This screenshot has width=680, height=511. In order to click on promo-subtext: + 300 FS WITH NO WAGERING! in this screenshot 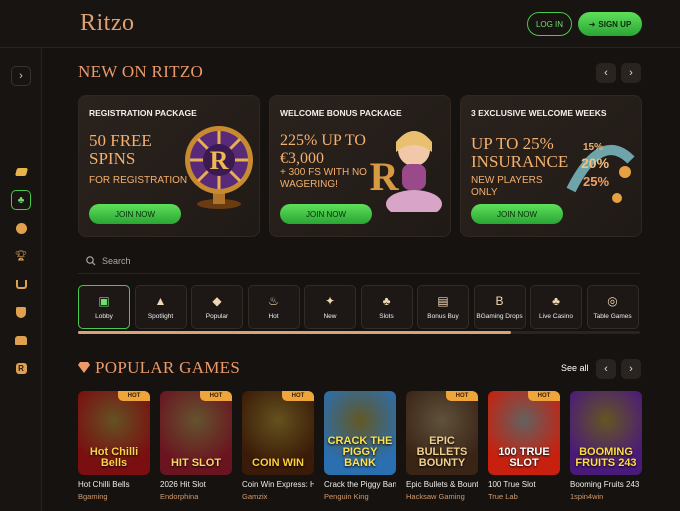, I will do `click(323, 178)`.